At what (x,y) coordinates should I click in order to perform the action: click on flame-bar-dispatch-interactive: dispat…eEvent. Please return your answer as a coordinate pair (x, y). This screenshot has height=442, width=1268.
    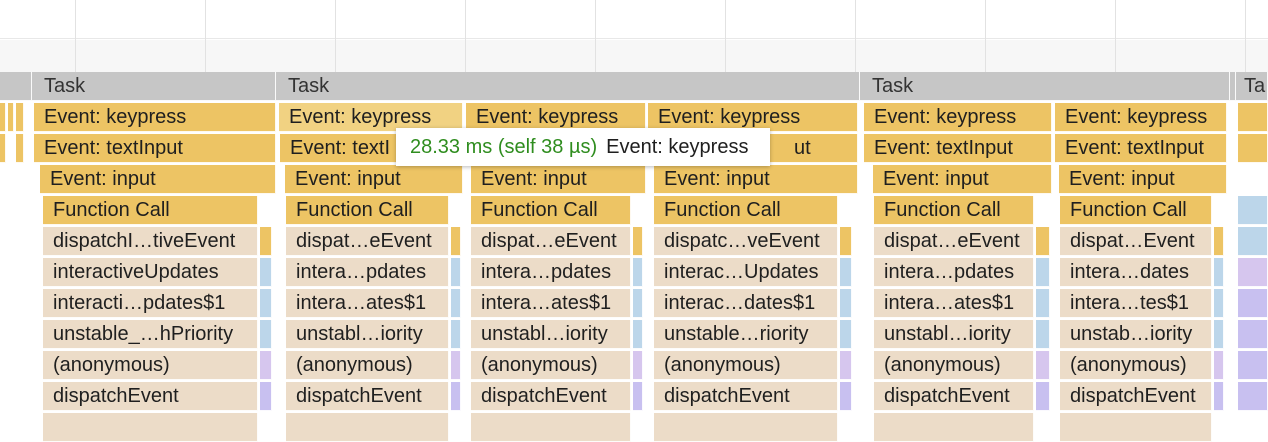
    Looking at the image, I should click on (954, 241).